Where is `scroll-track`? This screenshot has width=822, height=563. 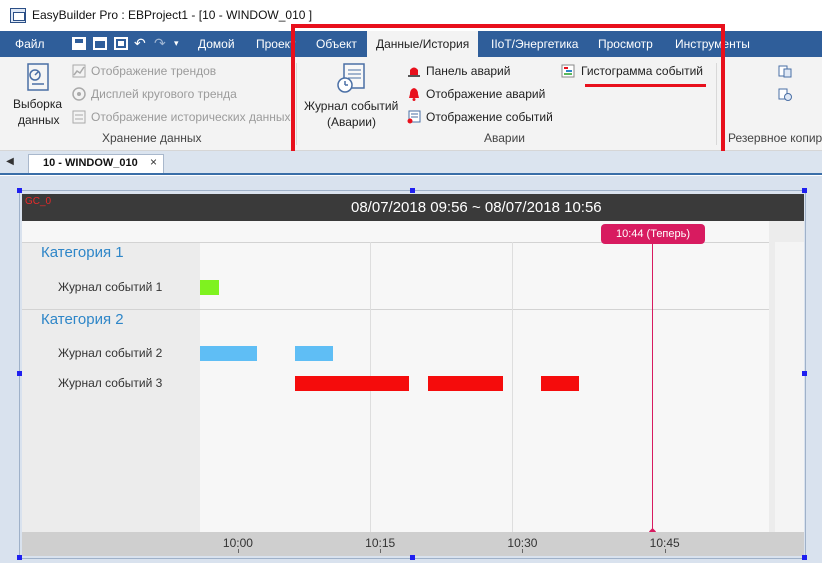
scroll-track is located at coordinates (789, 387).